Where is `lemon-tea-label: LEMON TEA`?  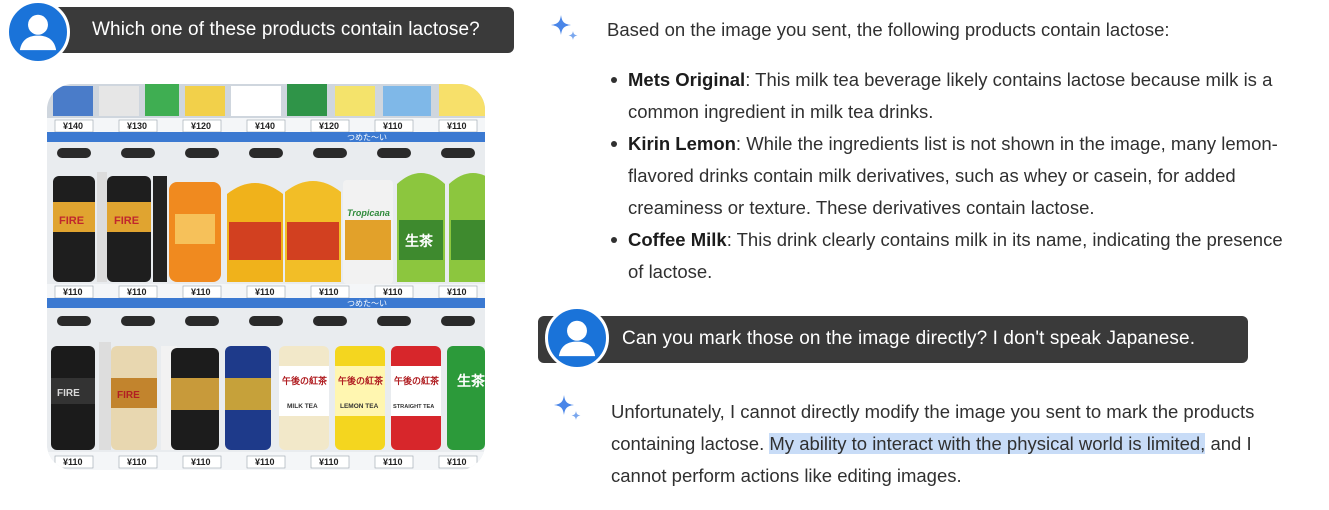
lemon-tea-label: LEMON TEA is located at coordinates (359, 406).